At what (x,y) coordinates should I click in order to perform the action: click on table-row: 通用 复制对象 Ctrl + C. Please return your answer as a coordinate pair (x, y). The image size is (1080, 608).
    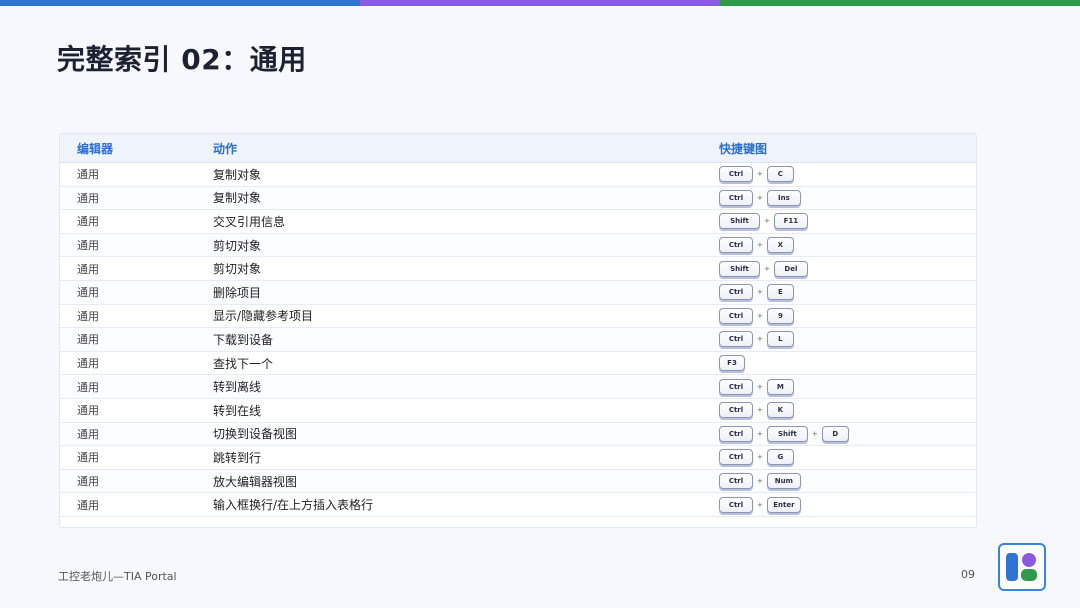
    Looking at the image, I should click on (518, 175).